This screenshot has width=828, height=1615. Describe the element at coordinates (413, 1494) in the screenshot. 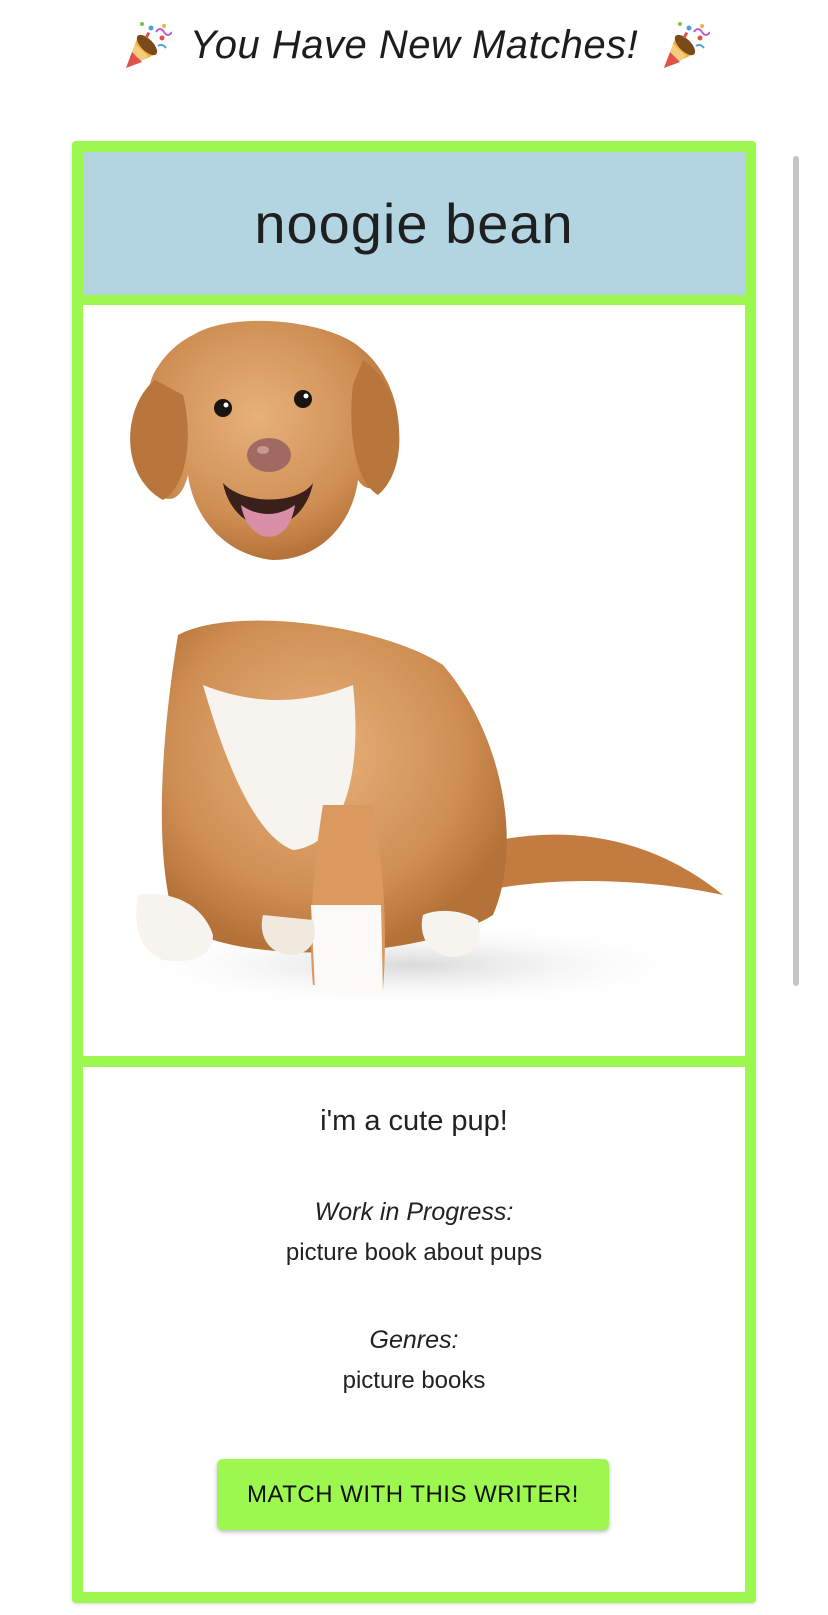

I see `match-with-writer-button: MATCH WITH THIS WRITER!` at that location.